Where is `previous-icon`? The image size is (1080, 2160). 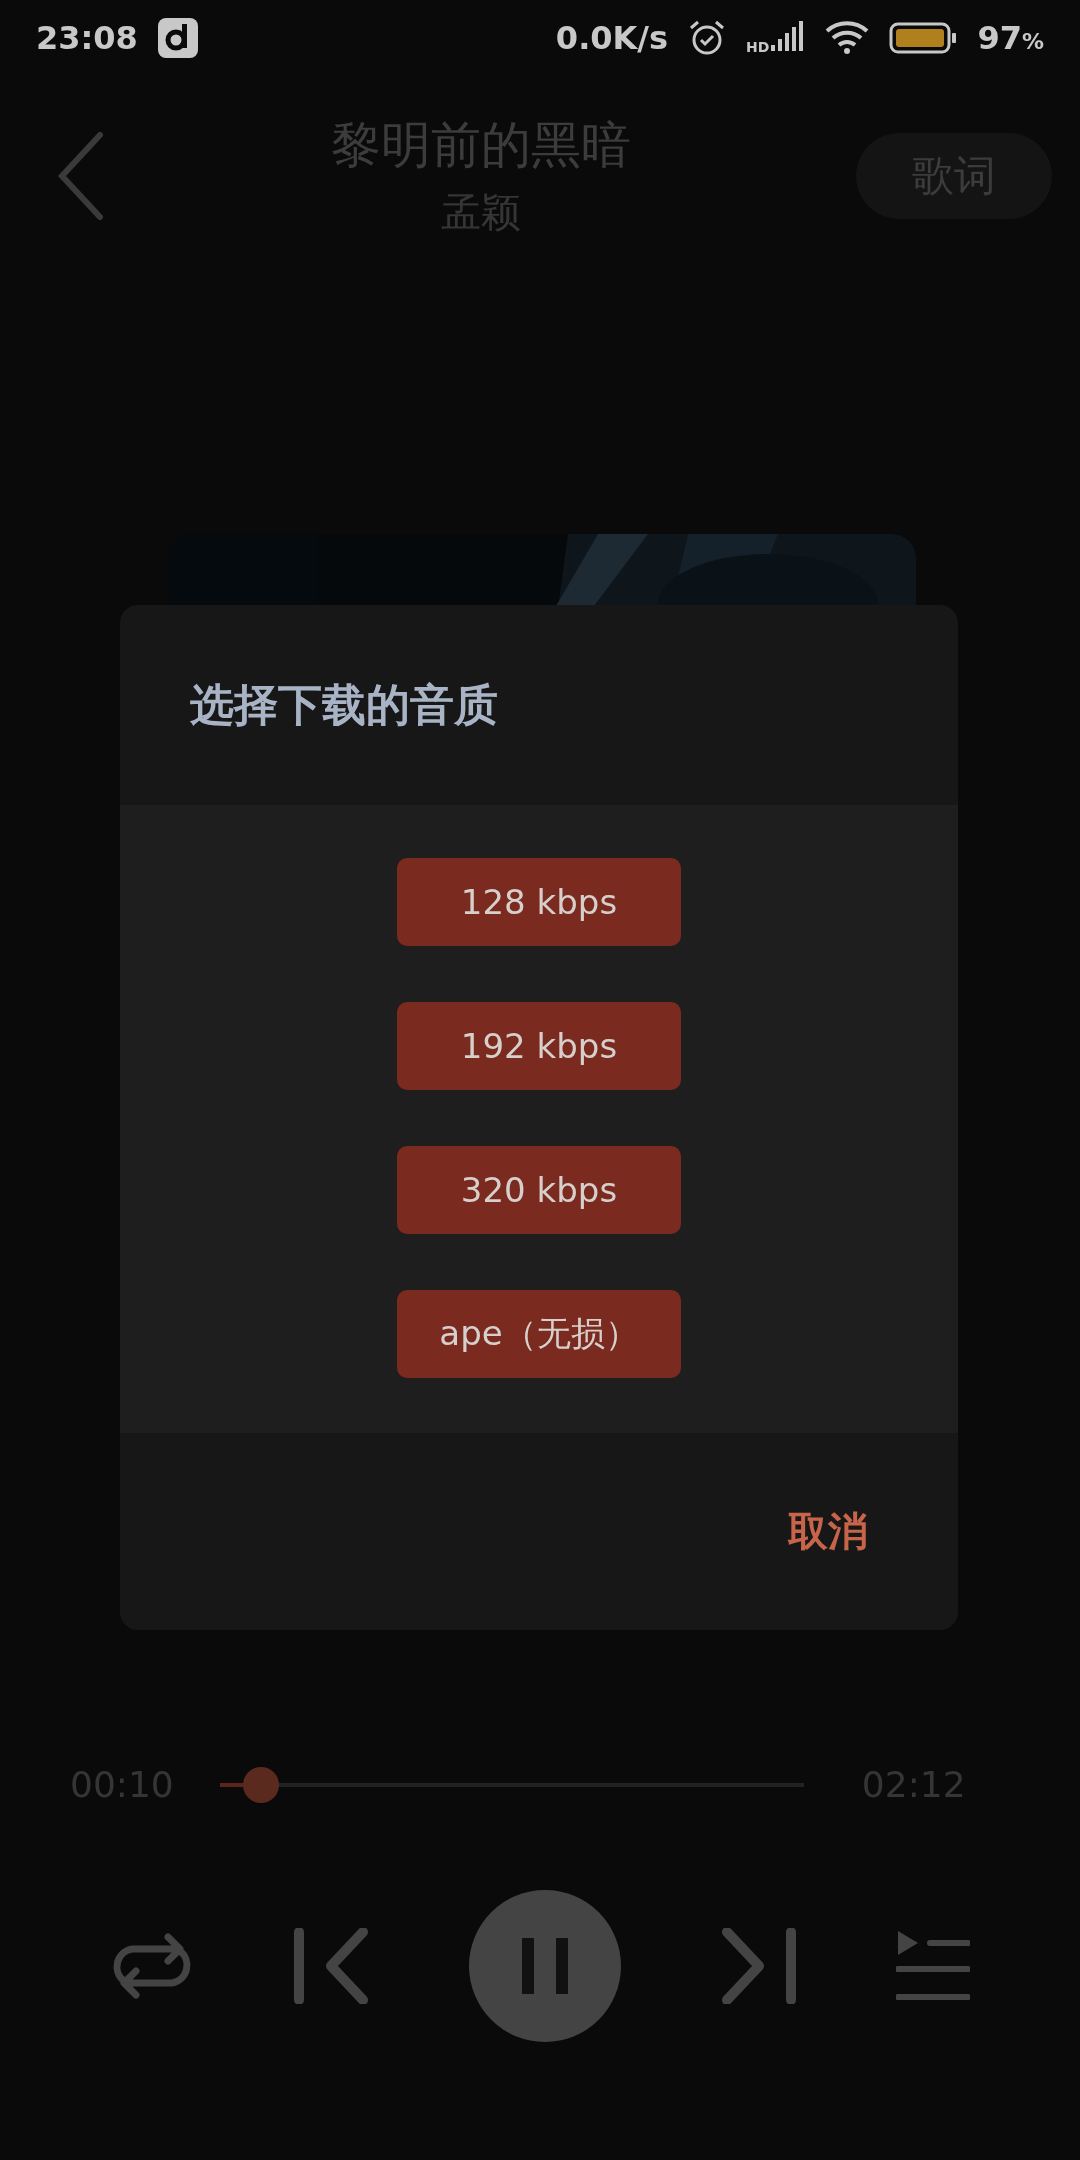 previous-icon is located at coordinates (331, 1966).